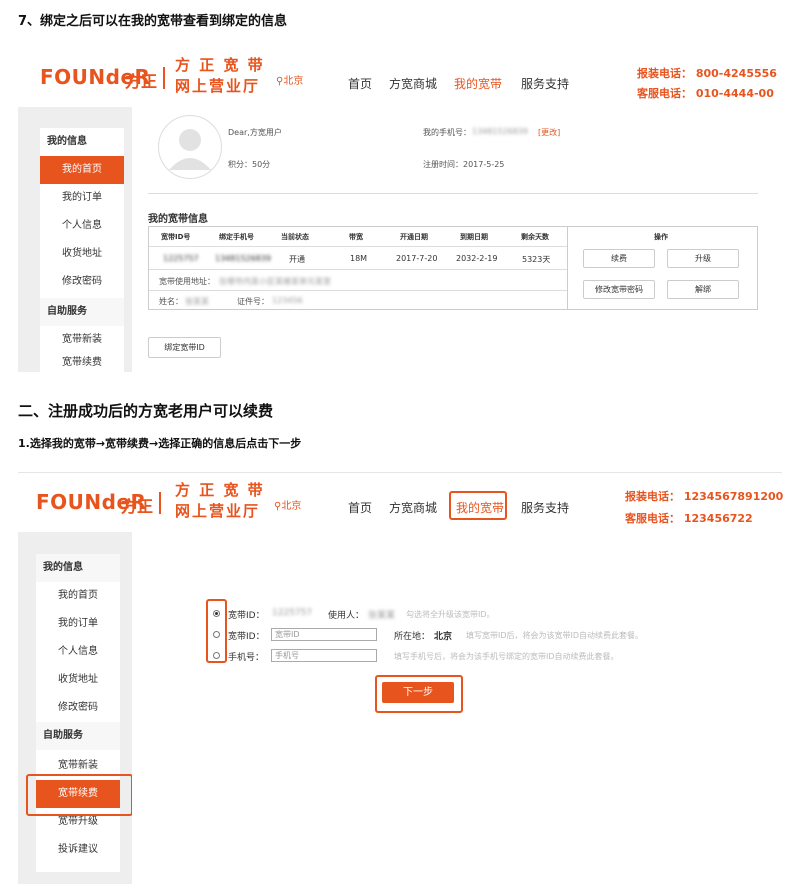 The height and width of the screenshot is (887, 800). I want to click on install-hotline: 报装电话： 1234567891200, so click(704, 496).